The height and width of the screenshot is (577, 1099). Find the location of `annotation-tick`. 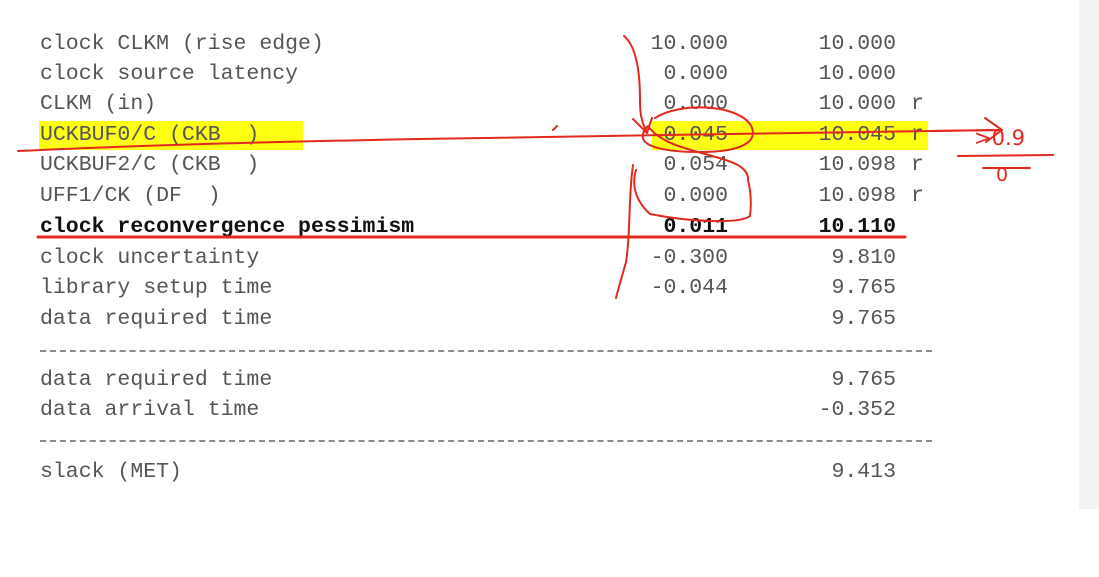

annotation-tick is located at coordinates (555, 128).